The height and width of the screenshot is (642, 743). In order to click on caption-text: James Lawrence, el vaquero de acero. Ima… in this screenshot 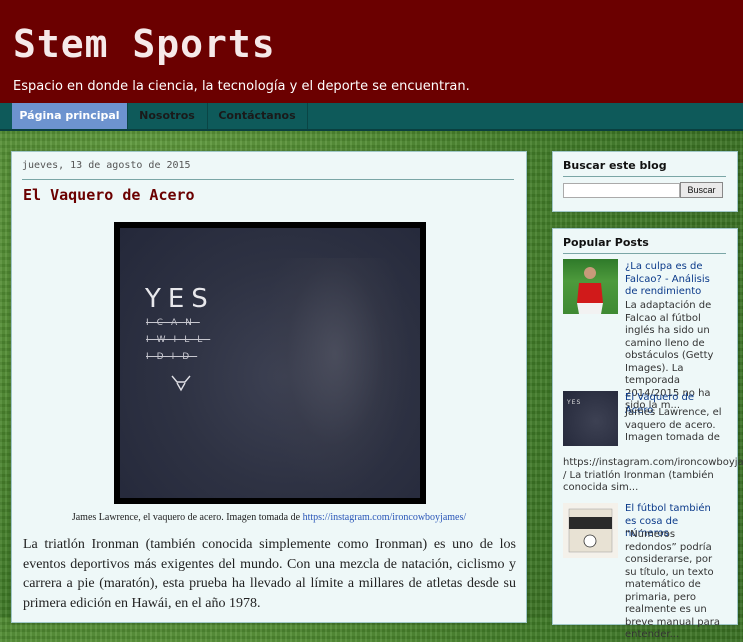, I will do `click(187, 517)`.